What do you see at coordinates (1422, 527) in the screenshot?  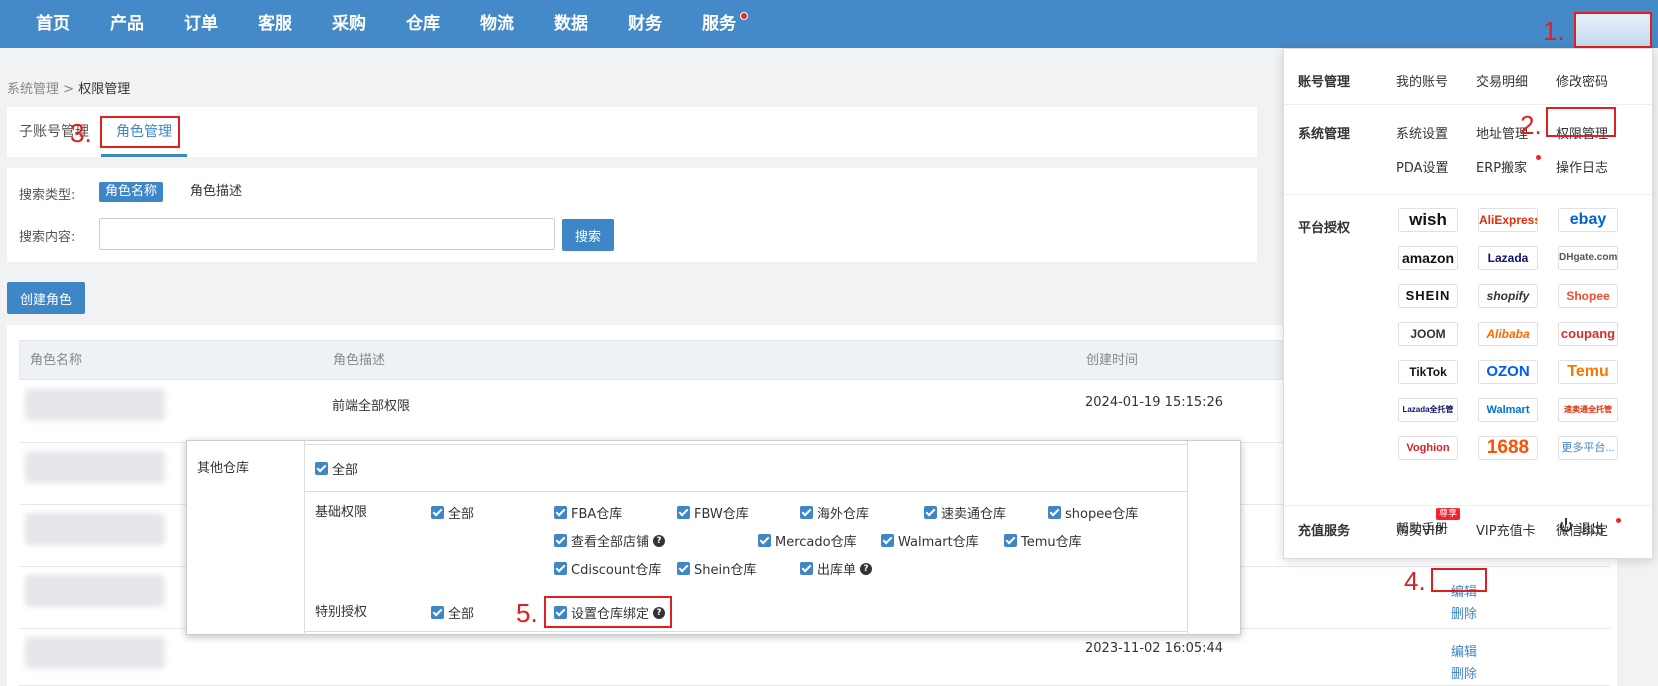 I see `menu-help-manual: 帮助手册` at bounding box center [1422, 527].